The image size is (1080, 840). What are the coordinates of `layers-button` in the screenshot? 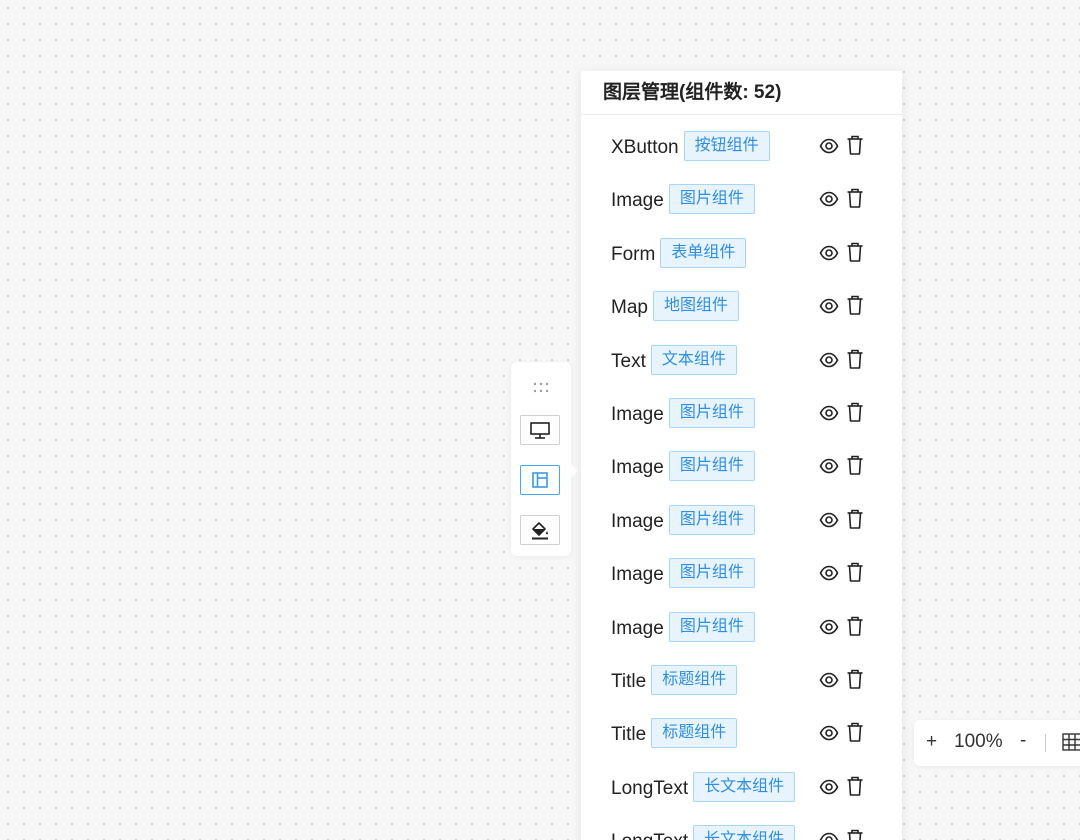 It's located at (540, 480).